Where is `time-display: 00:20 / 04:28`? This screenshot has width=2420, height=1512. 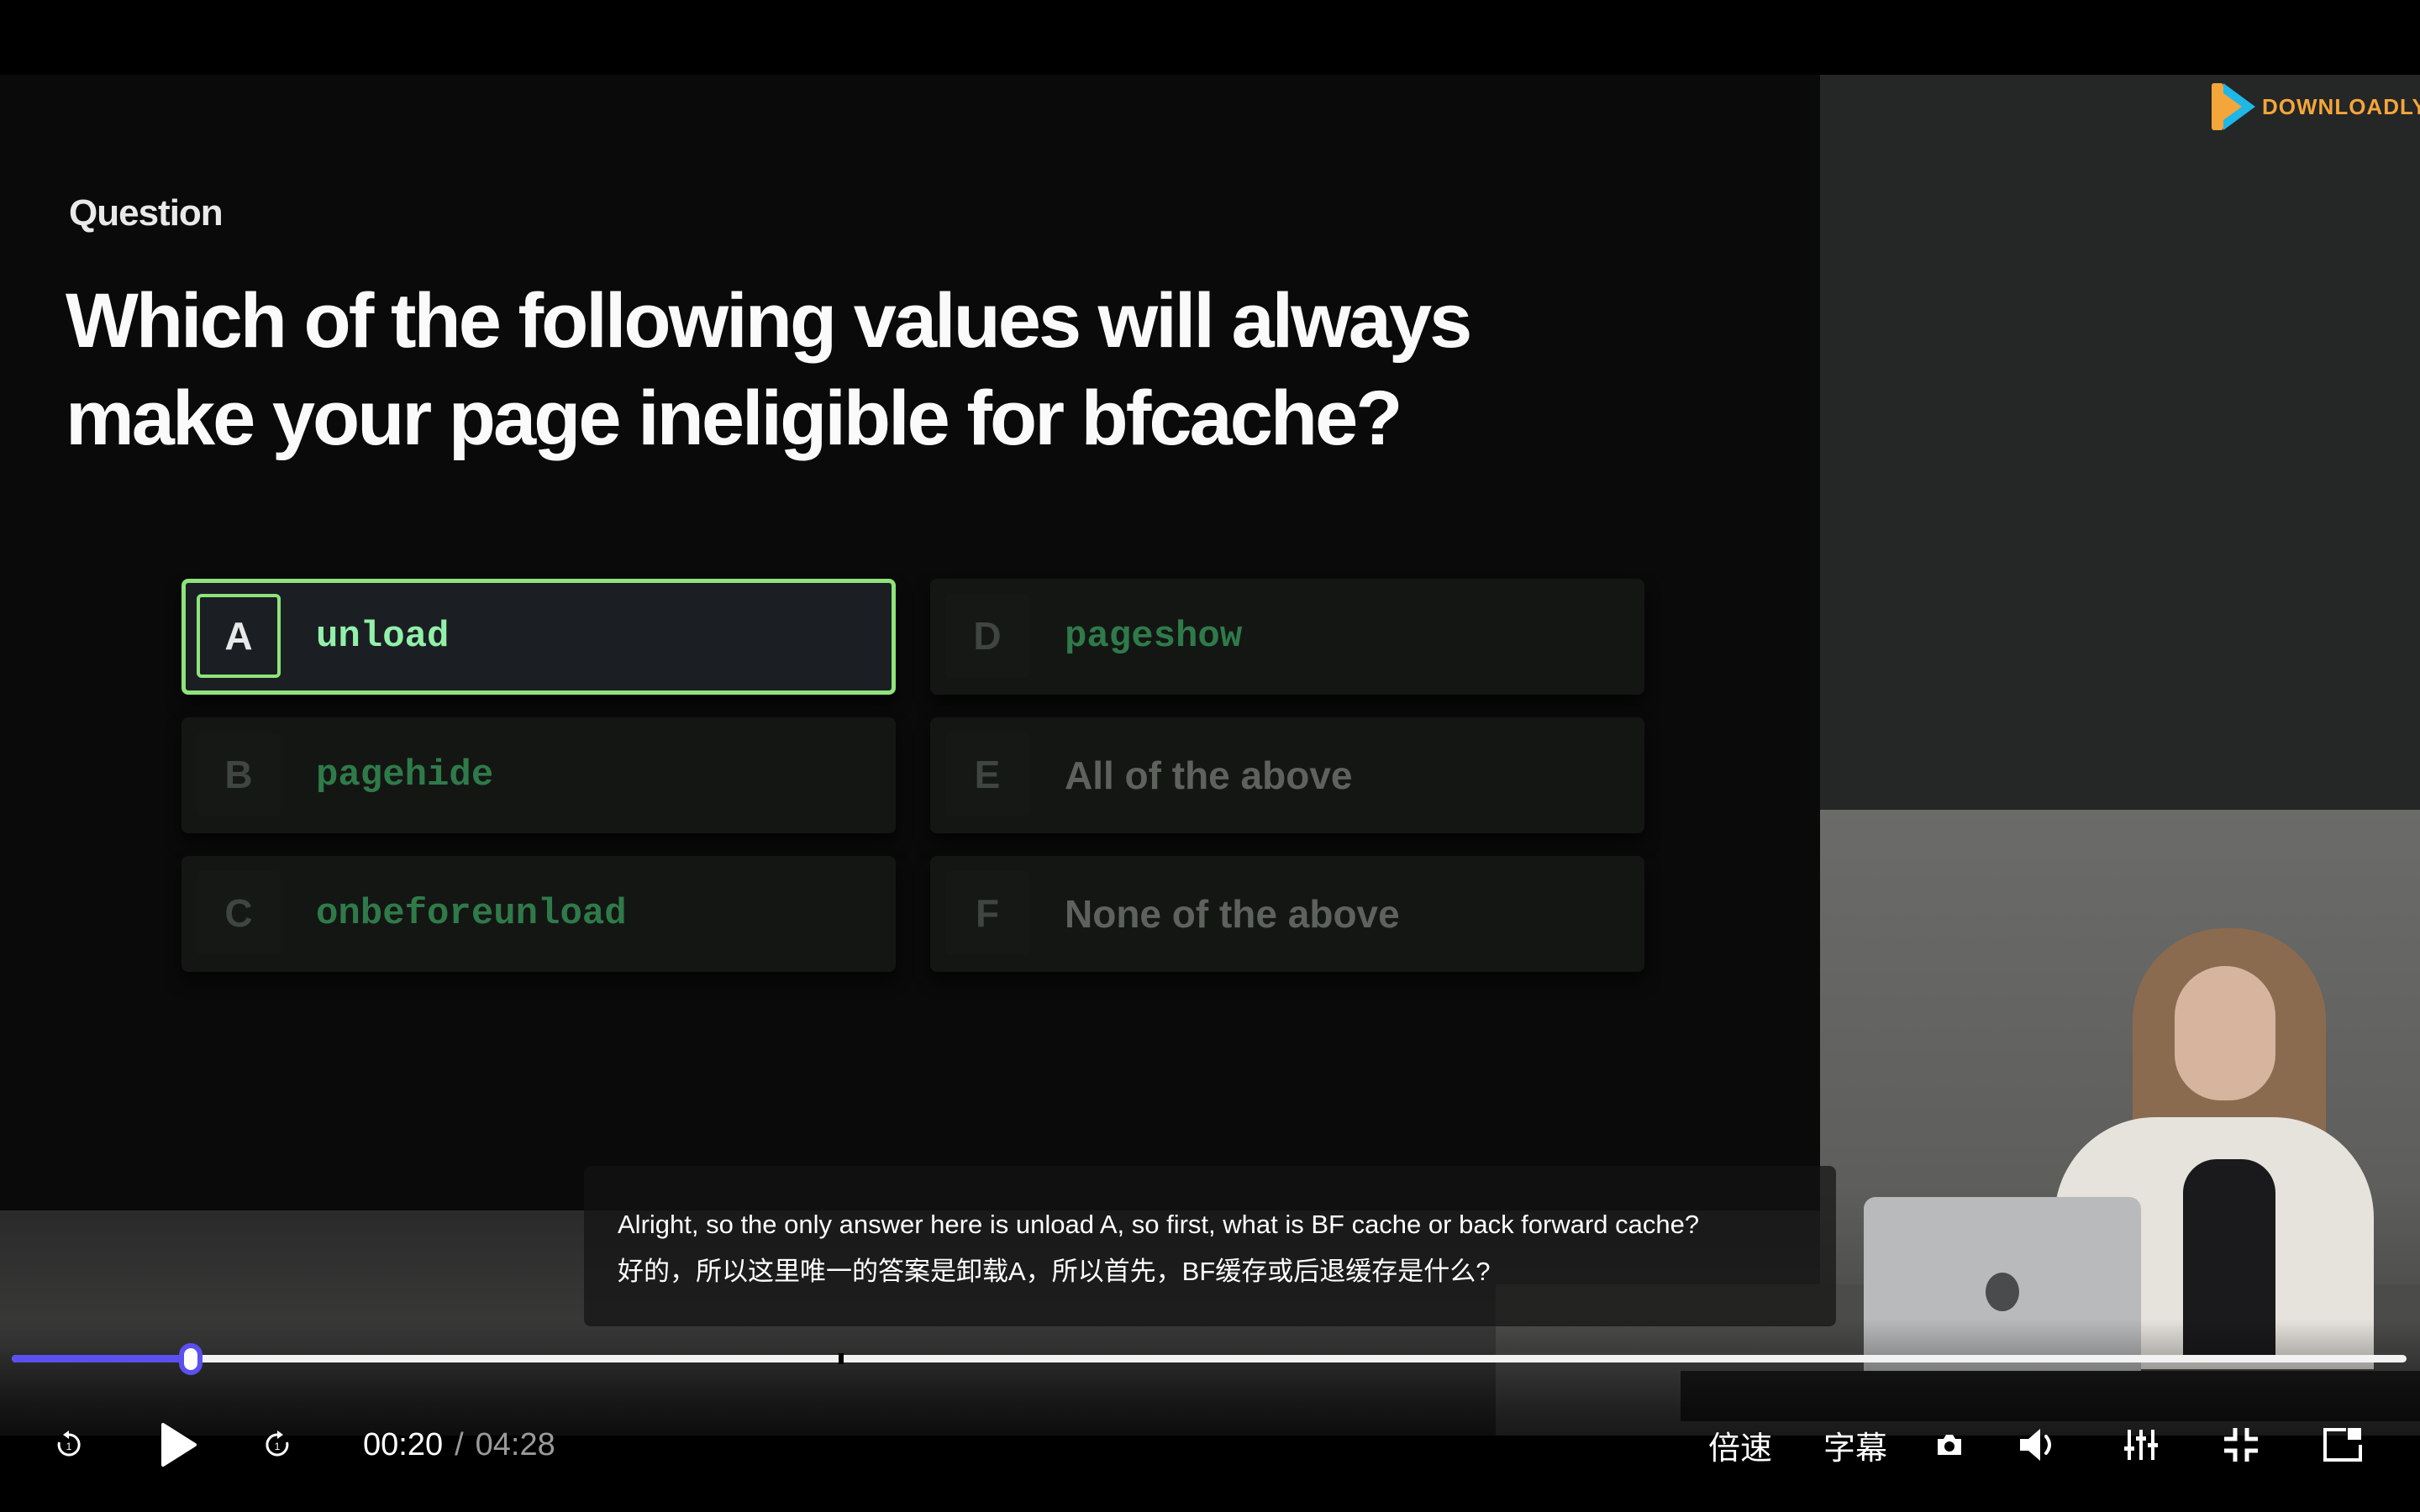 time-display: 00:20 / 04:28 is located at coordinates (459, 1445).